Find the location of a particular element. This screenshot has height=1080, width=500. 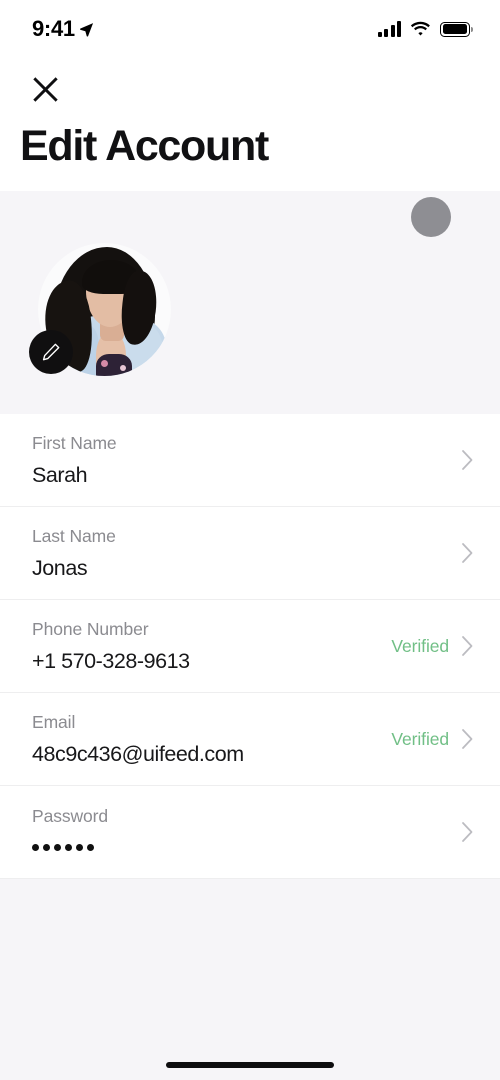

field-content: Phone Number +1 570-328-9613 is located at coordinates (206, 646).